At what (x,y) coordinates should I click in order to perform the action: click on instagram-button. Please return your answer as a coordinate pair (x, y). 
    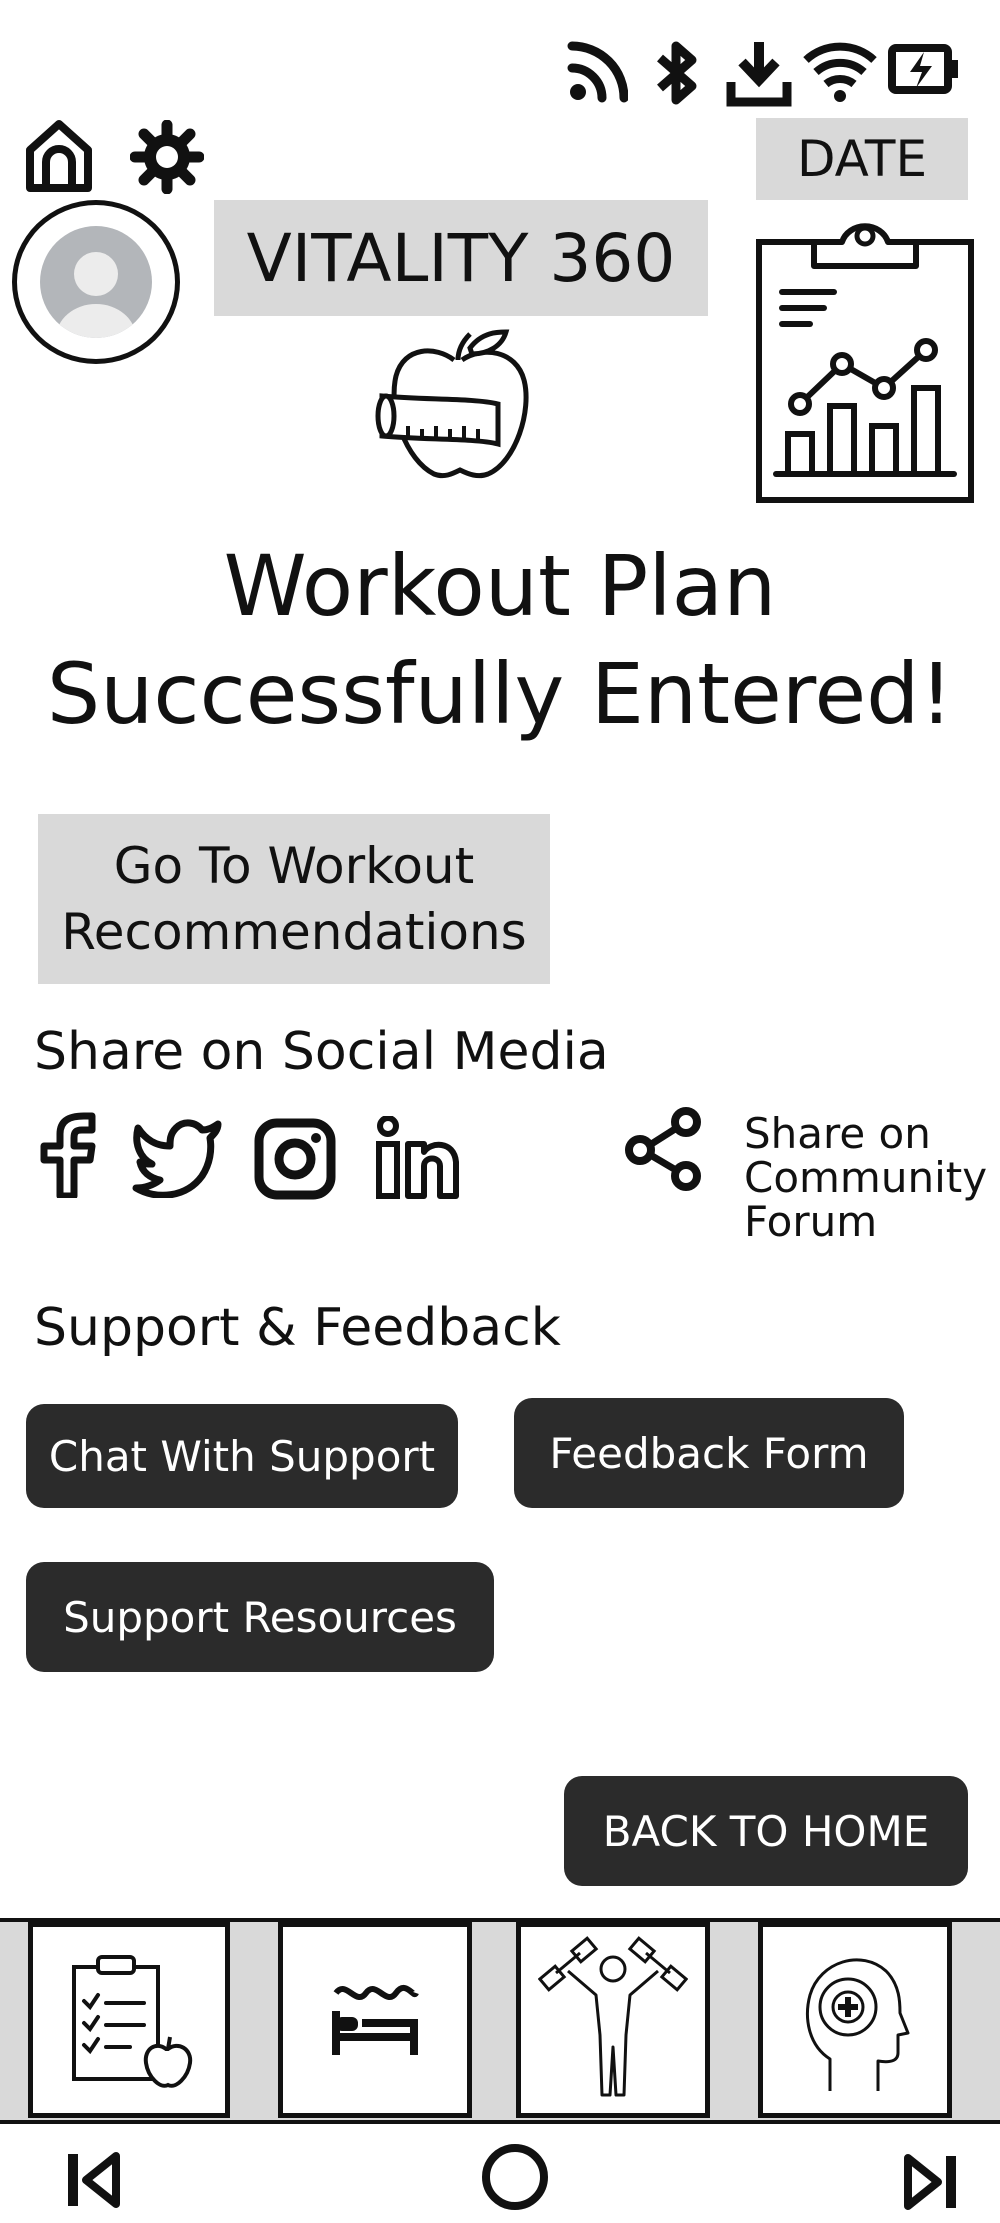
    Looking at the image, I should click on (295, 1159).